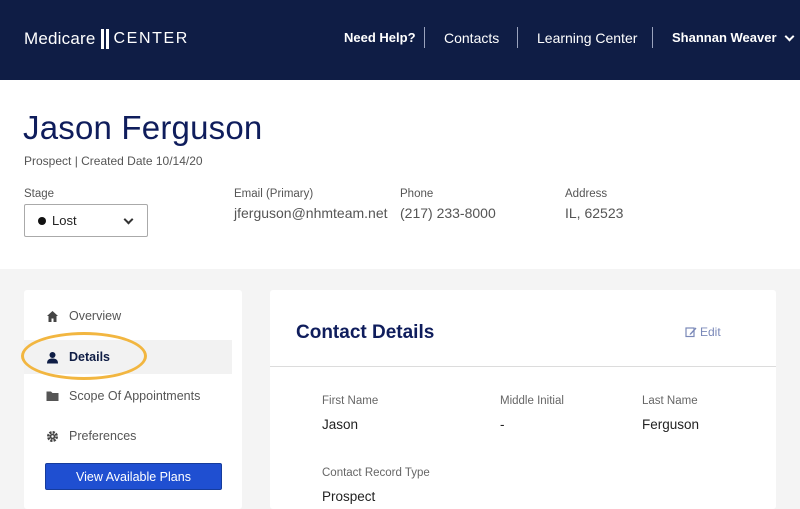 This screenshot has height=509, width=800. Describe the element at coordinates (42, 220) in the screenshot. I see `status-dot-icon` at that location.